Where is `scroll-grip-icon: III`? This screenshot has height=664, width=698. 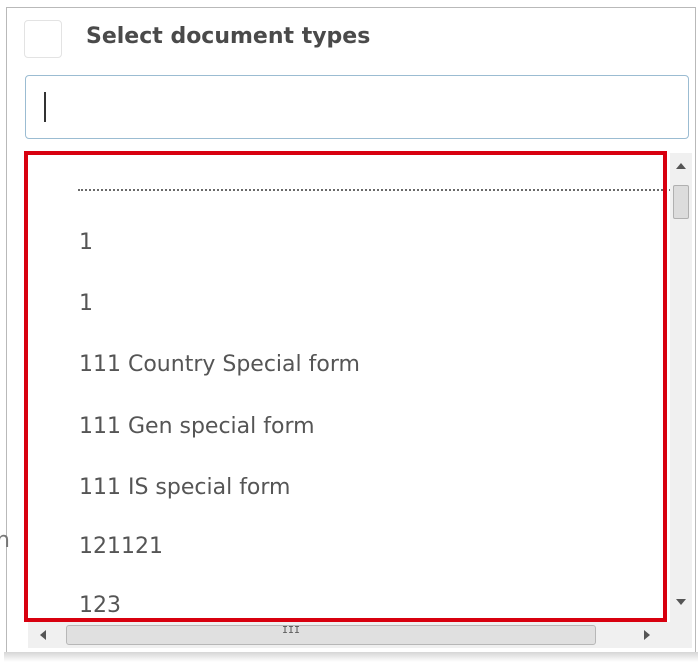 scroll-grip-icon: III is located at coordinates (291, 630).